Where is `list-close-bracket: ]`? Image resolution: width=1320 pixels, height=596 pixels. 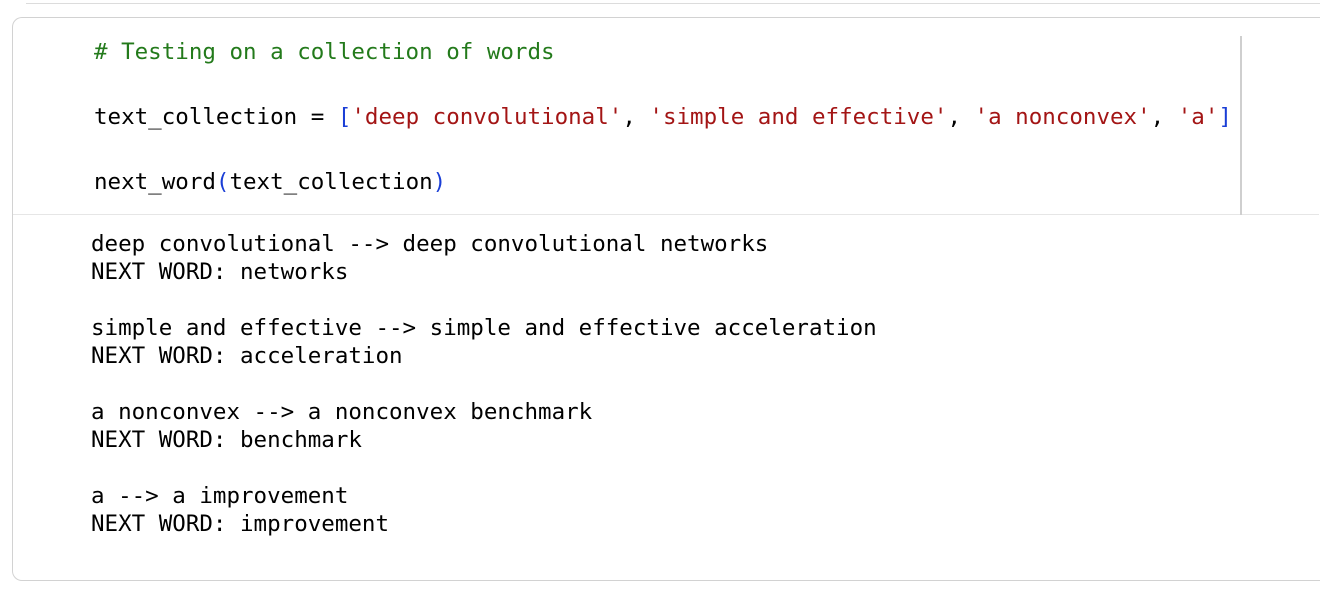
list-close-bracket: ] is located at coordinates (1225, 117).